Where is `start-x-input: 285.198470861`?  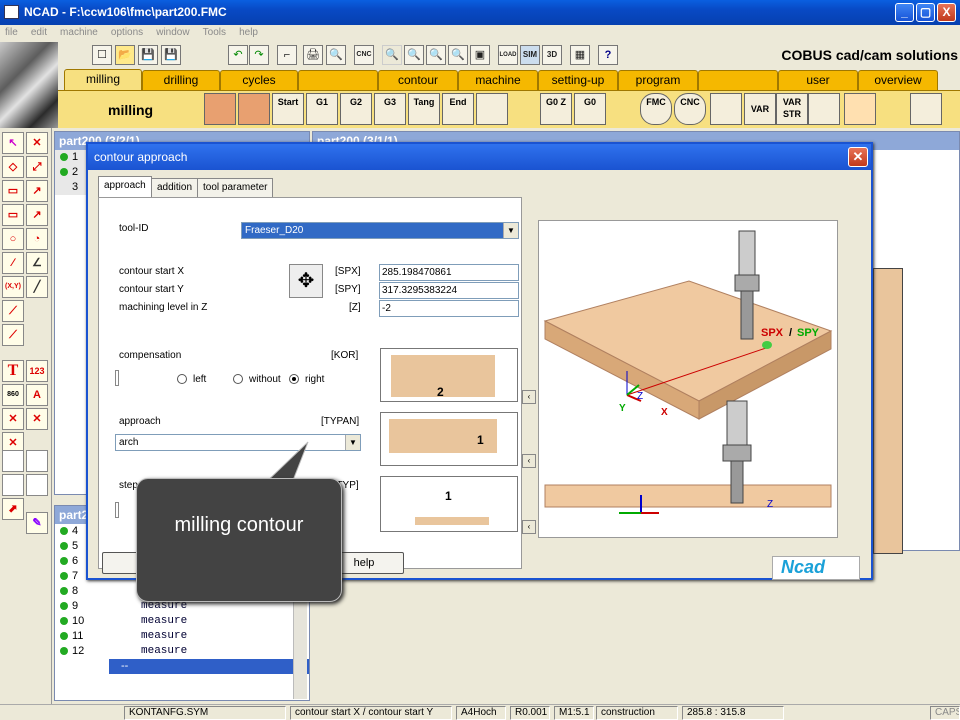 start-x-input: 285.198470861 is located at coordinates (449, 272).